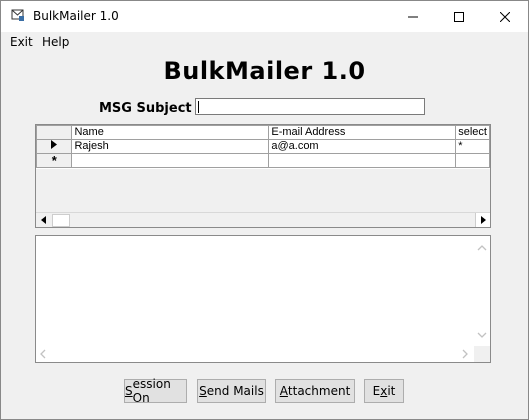 The height and width of the screenshot is (420, 529). I want to click on cell-email: a@a.com, so click(362, 146).